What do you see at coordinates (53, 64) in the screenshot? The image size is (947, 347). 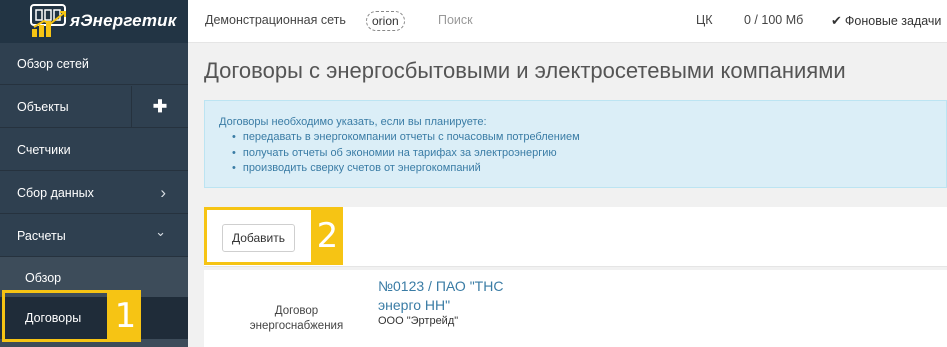 I see `sidebar-item-label: Обзор сетей` at bounding box center [53, 64].